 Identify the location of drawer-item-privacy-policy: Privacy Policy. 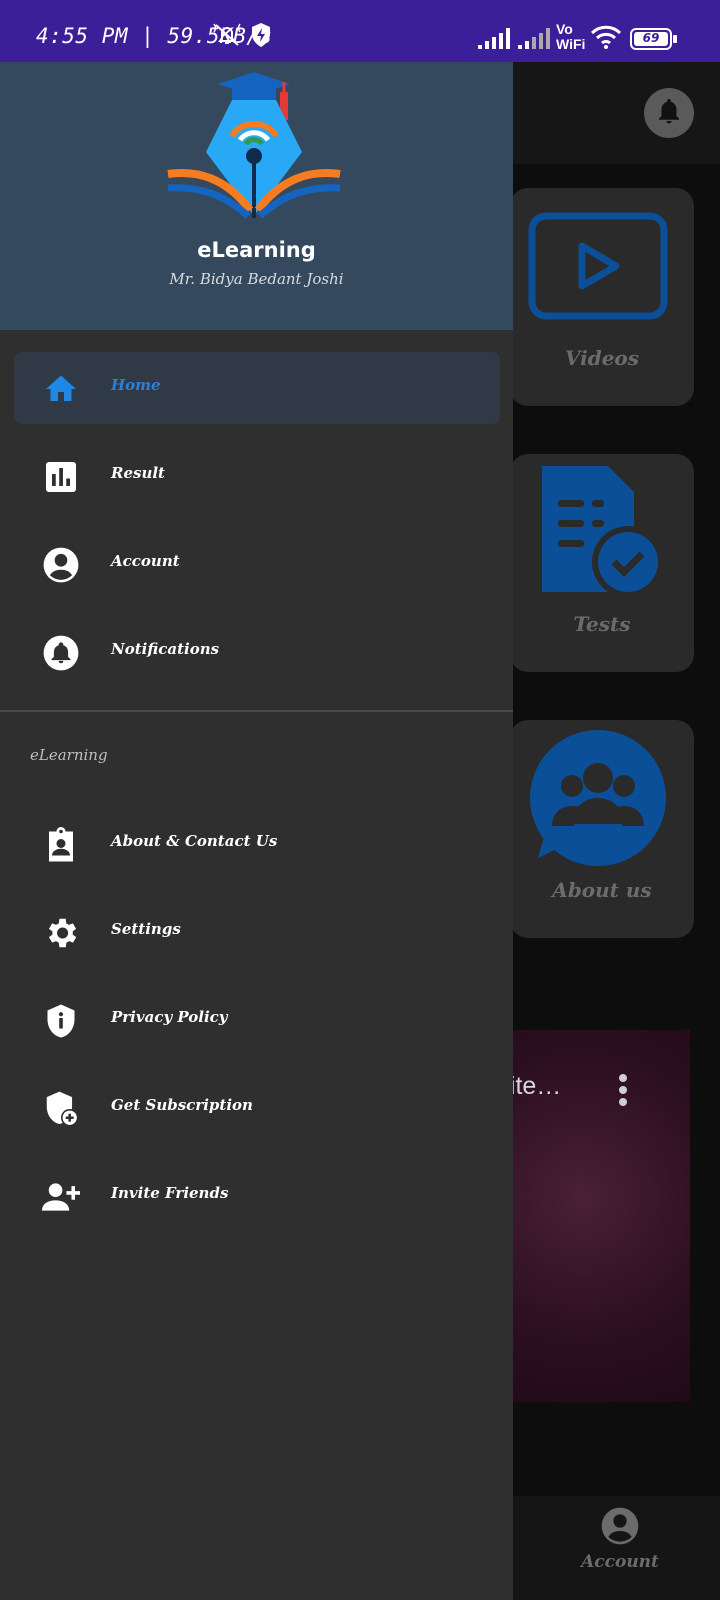
(257, 1020).